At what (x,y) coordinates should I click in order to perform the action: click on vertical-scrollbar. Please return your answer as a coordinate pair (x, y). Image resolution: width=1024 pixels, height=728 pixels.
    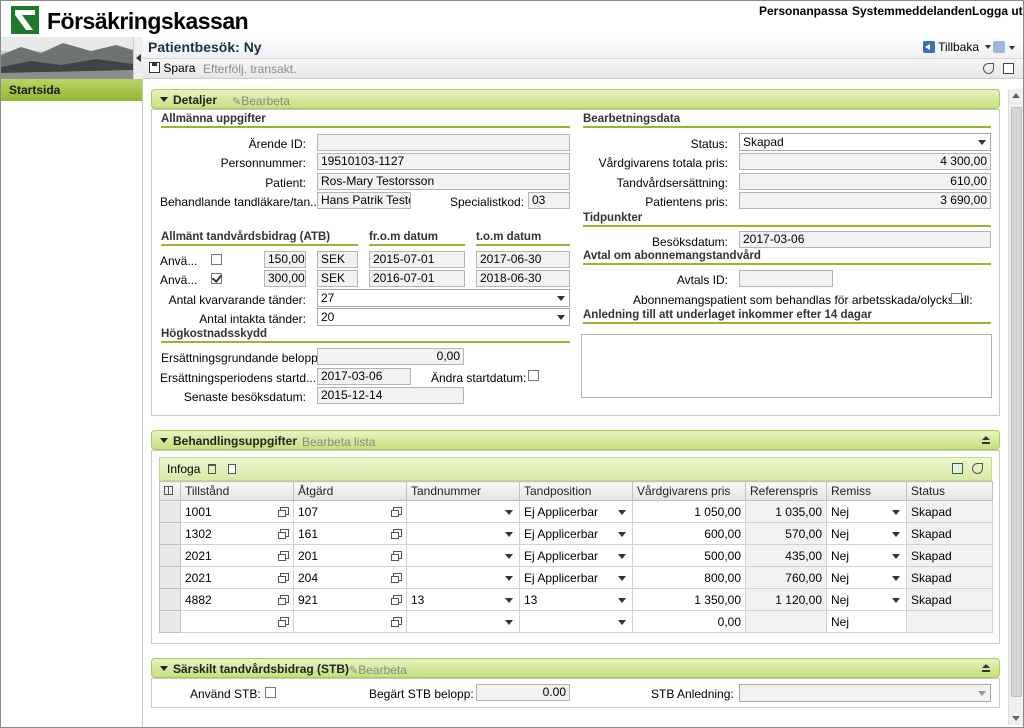
    Looking at the image, I should click on (1015, 407).